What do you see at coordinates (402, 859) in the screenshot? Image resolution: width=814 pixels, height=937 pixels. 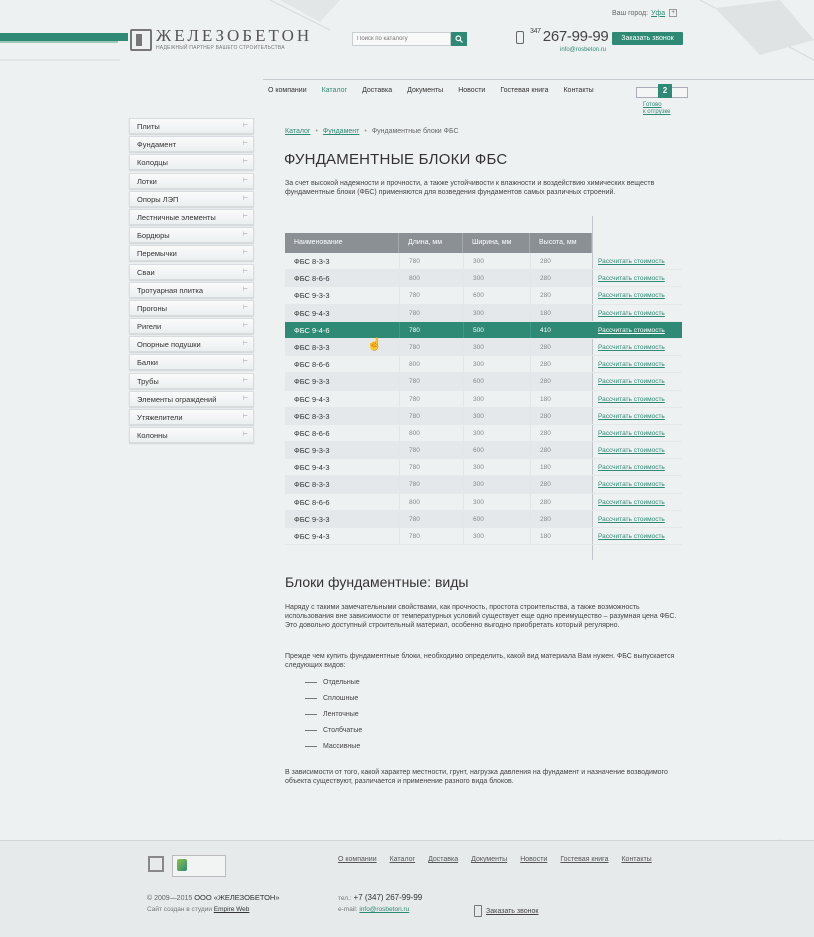 I see `footer-nav-catalog: Каталог` at bounding box center [402, 859].